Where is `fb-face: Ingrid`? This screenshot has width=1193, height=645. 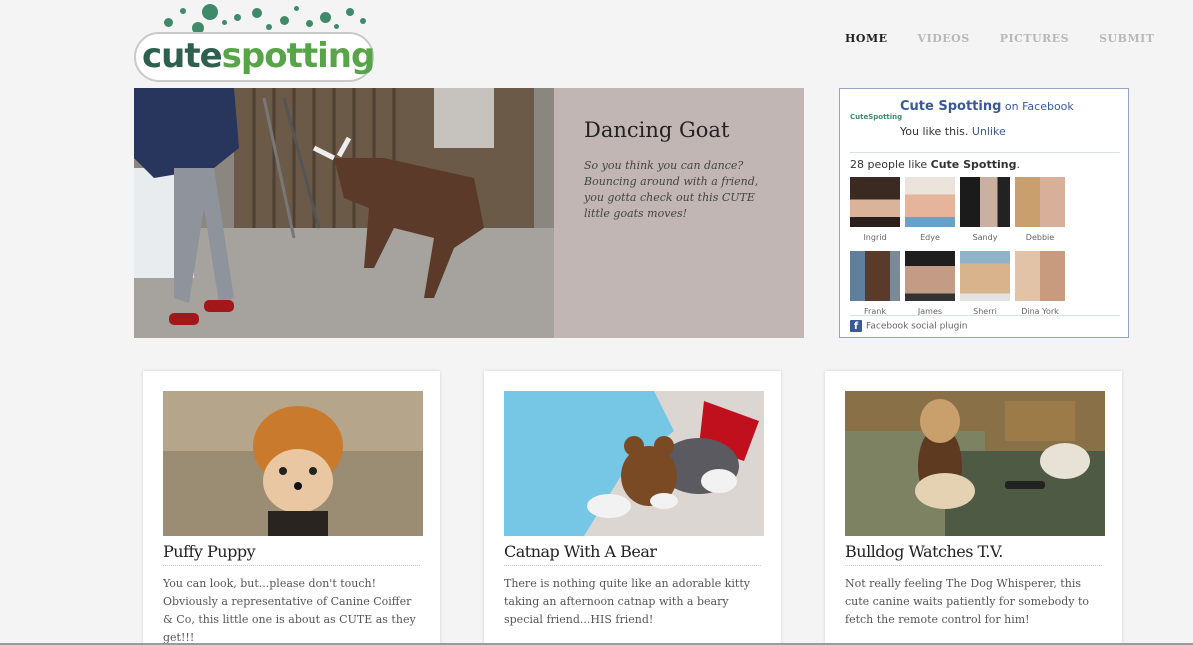
fb-face: Ingrid is located at coordinates (875, 209).